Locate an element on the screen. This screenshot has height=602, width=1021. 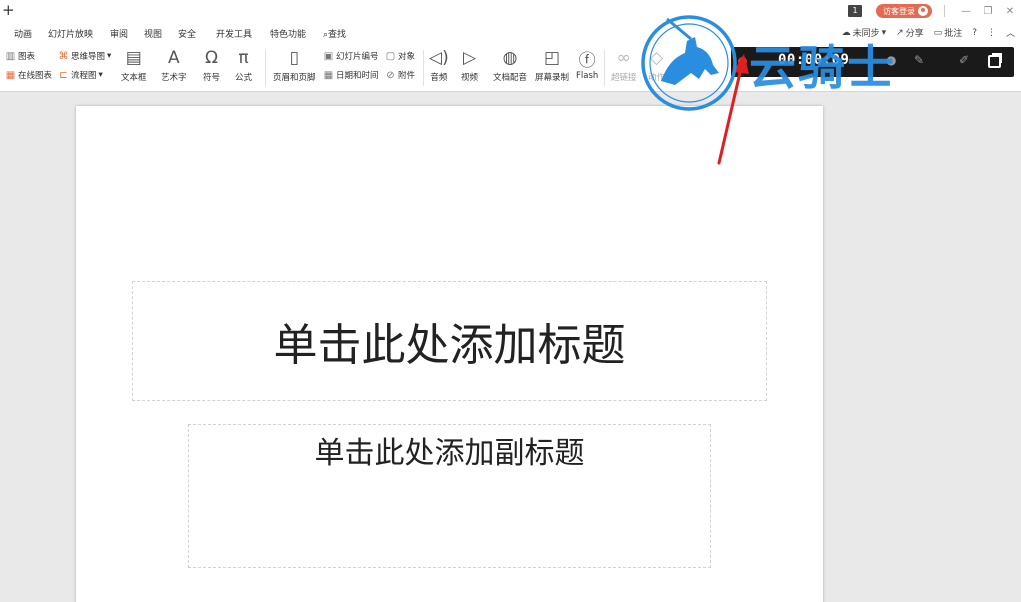
video-label: 视频 is located at coordinates (470, 78).